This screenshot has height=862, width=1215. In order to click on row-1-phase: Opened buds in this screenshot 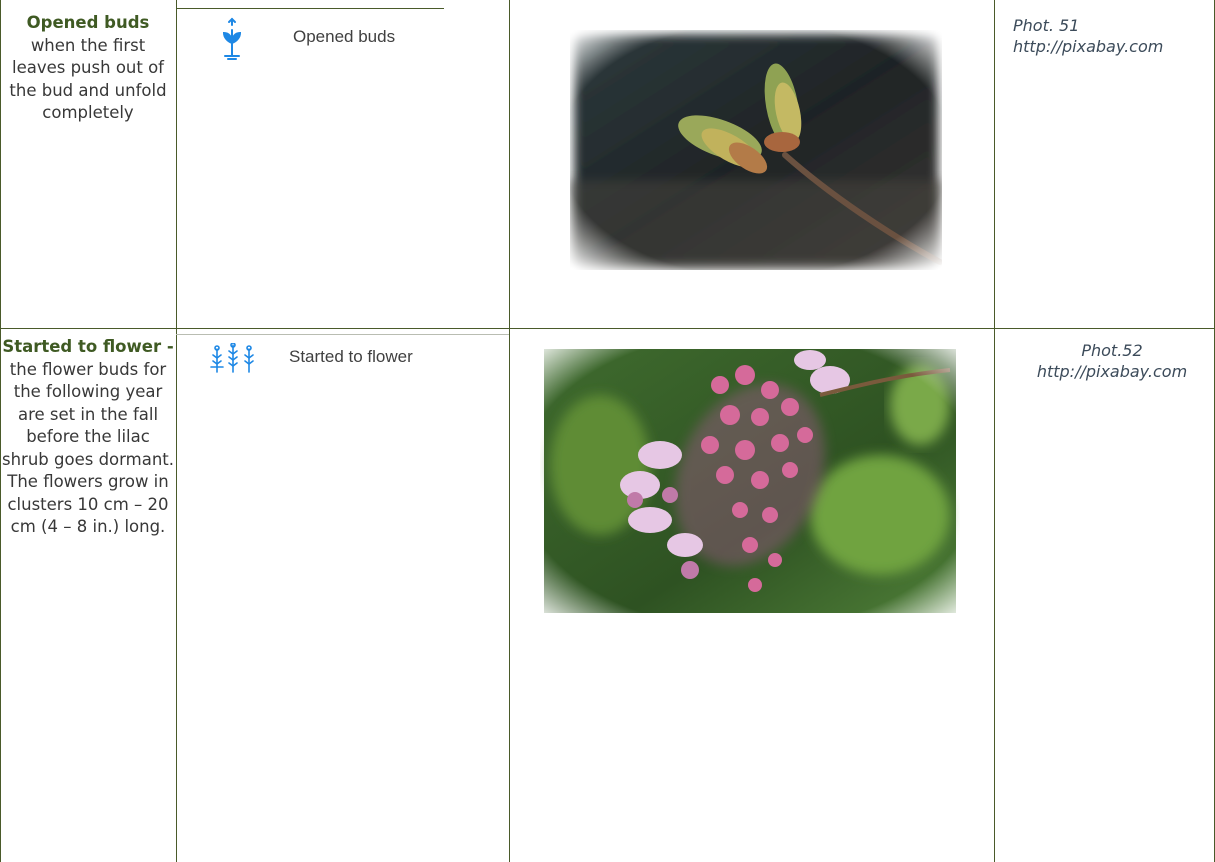, I will do `click(307, 39)`.